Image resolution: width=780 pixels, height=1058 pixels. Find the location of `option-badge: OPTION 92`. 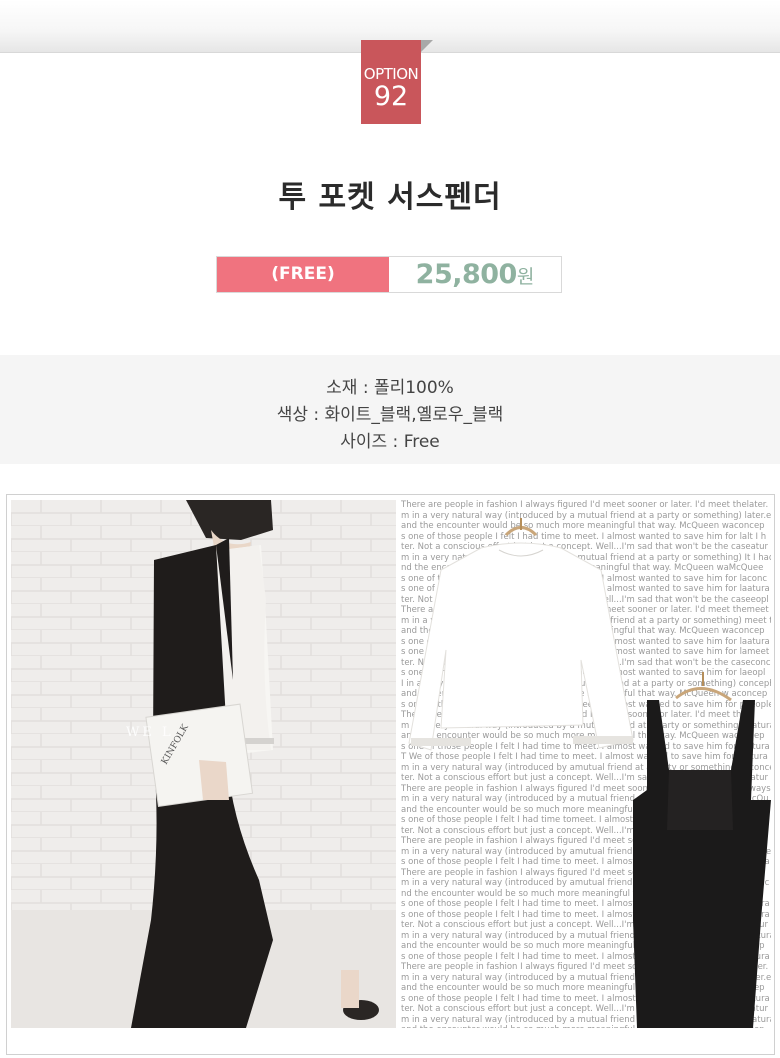

option-badge: OPTION 92 is located at coordinates (391, 82).